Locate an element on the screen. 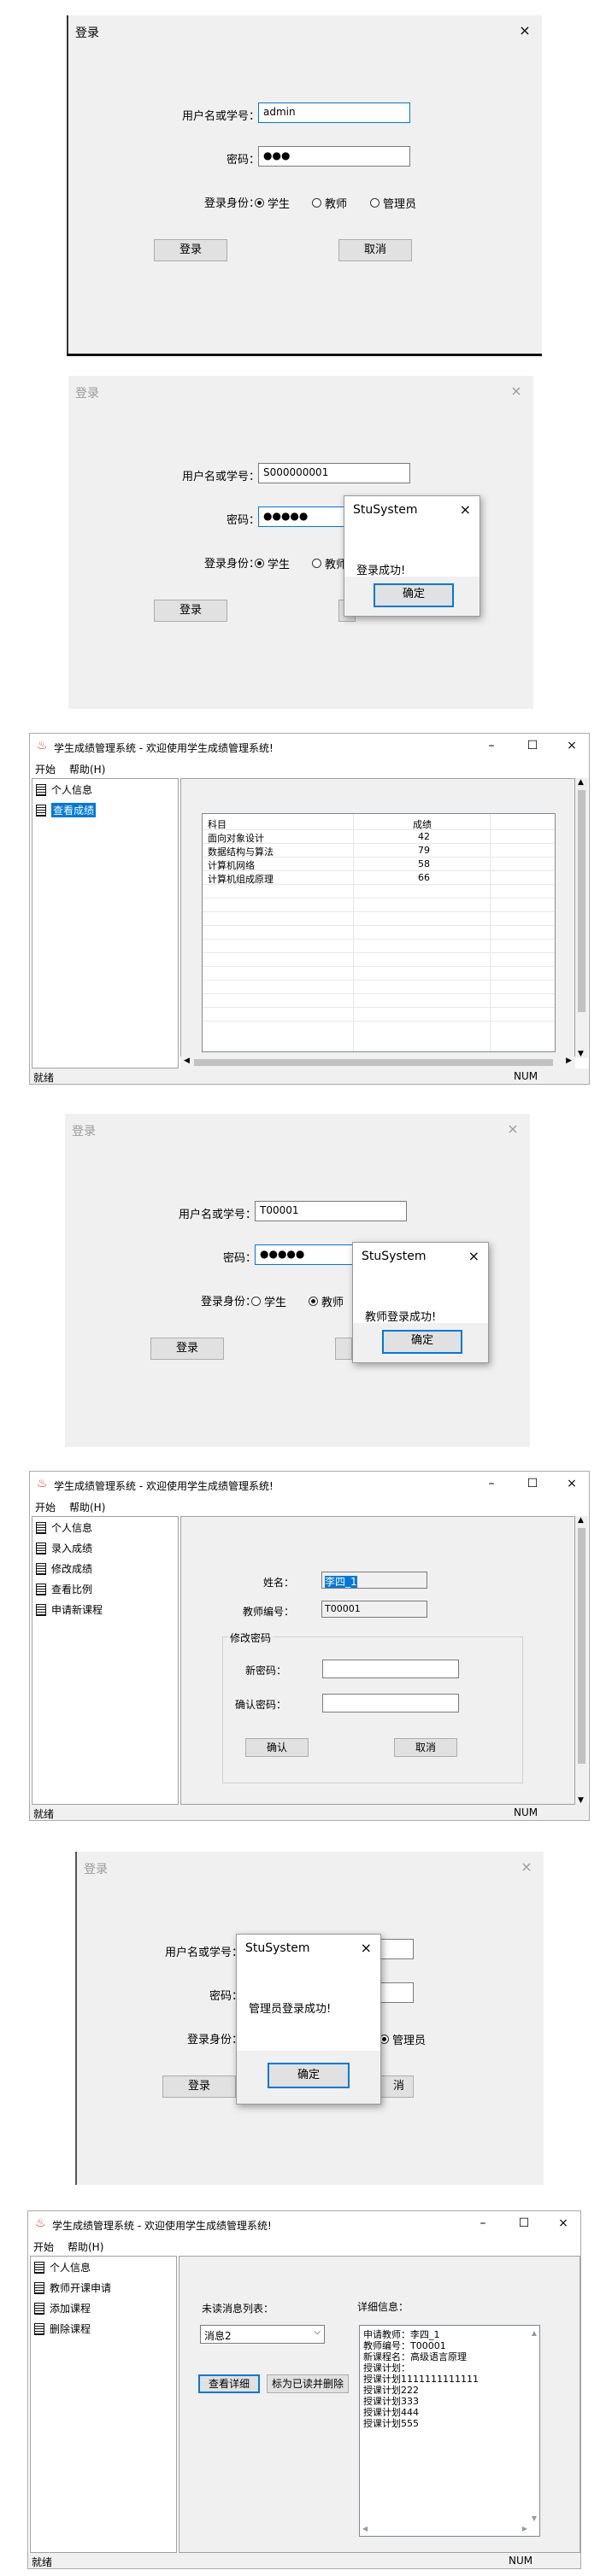  message-combo: 消息2 ⌵ is located at coordinates (262, 2334).